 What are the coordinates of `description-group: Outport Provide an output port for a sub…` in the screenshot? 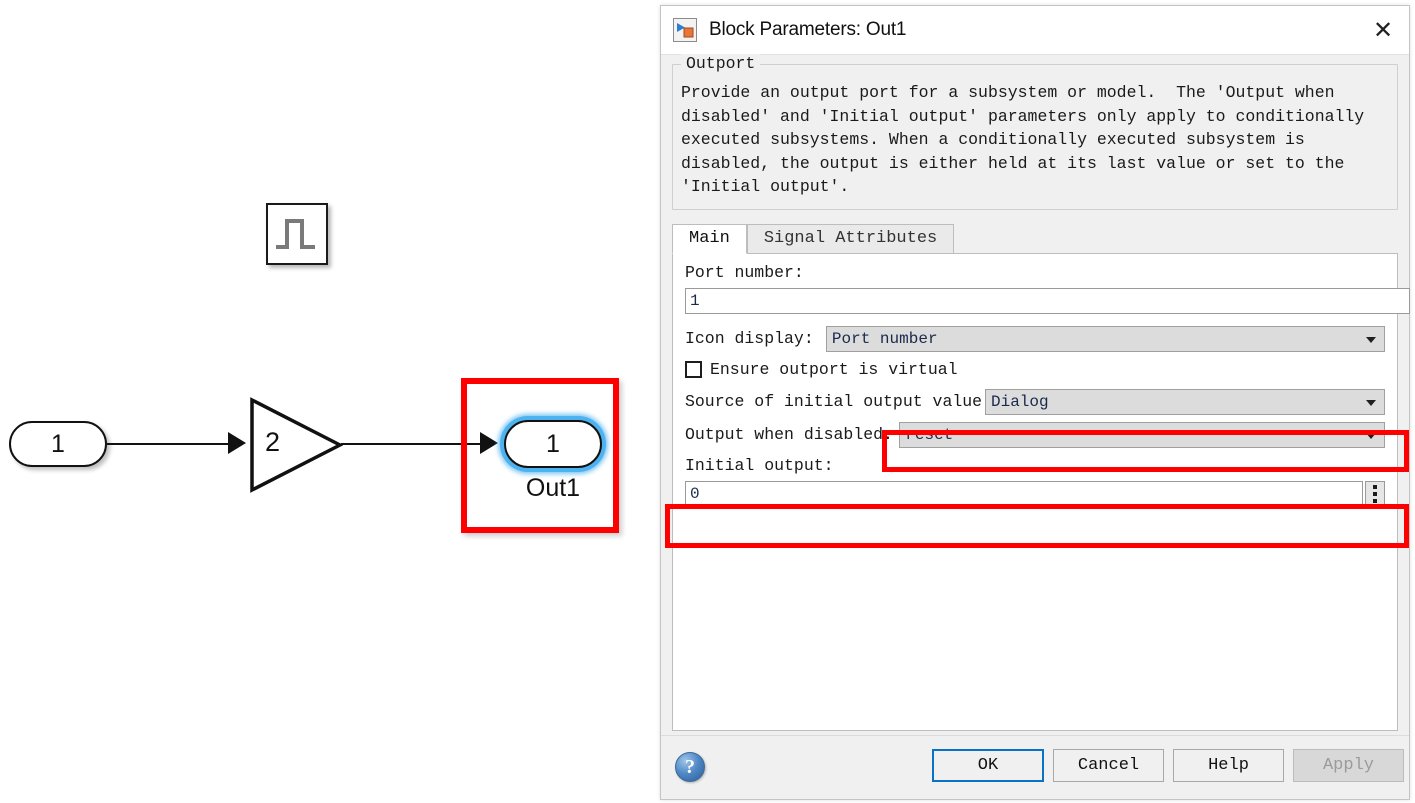 It's located at (1035, 132).